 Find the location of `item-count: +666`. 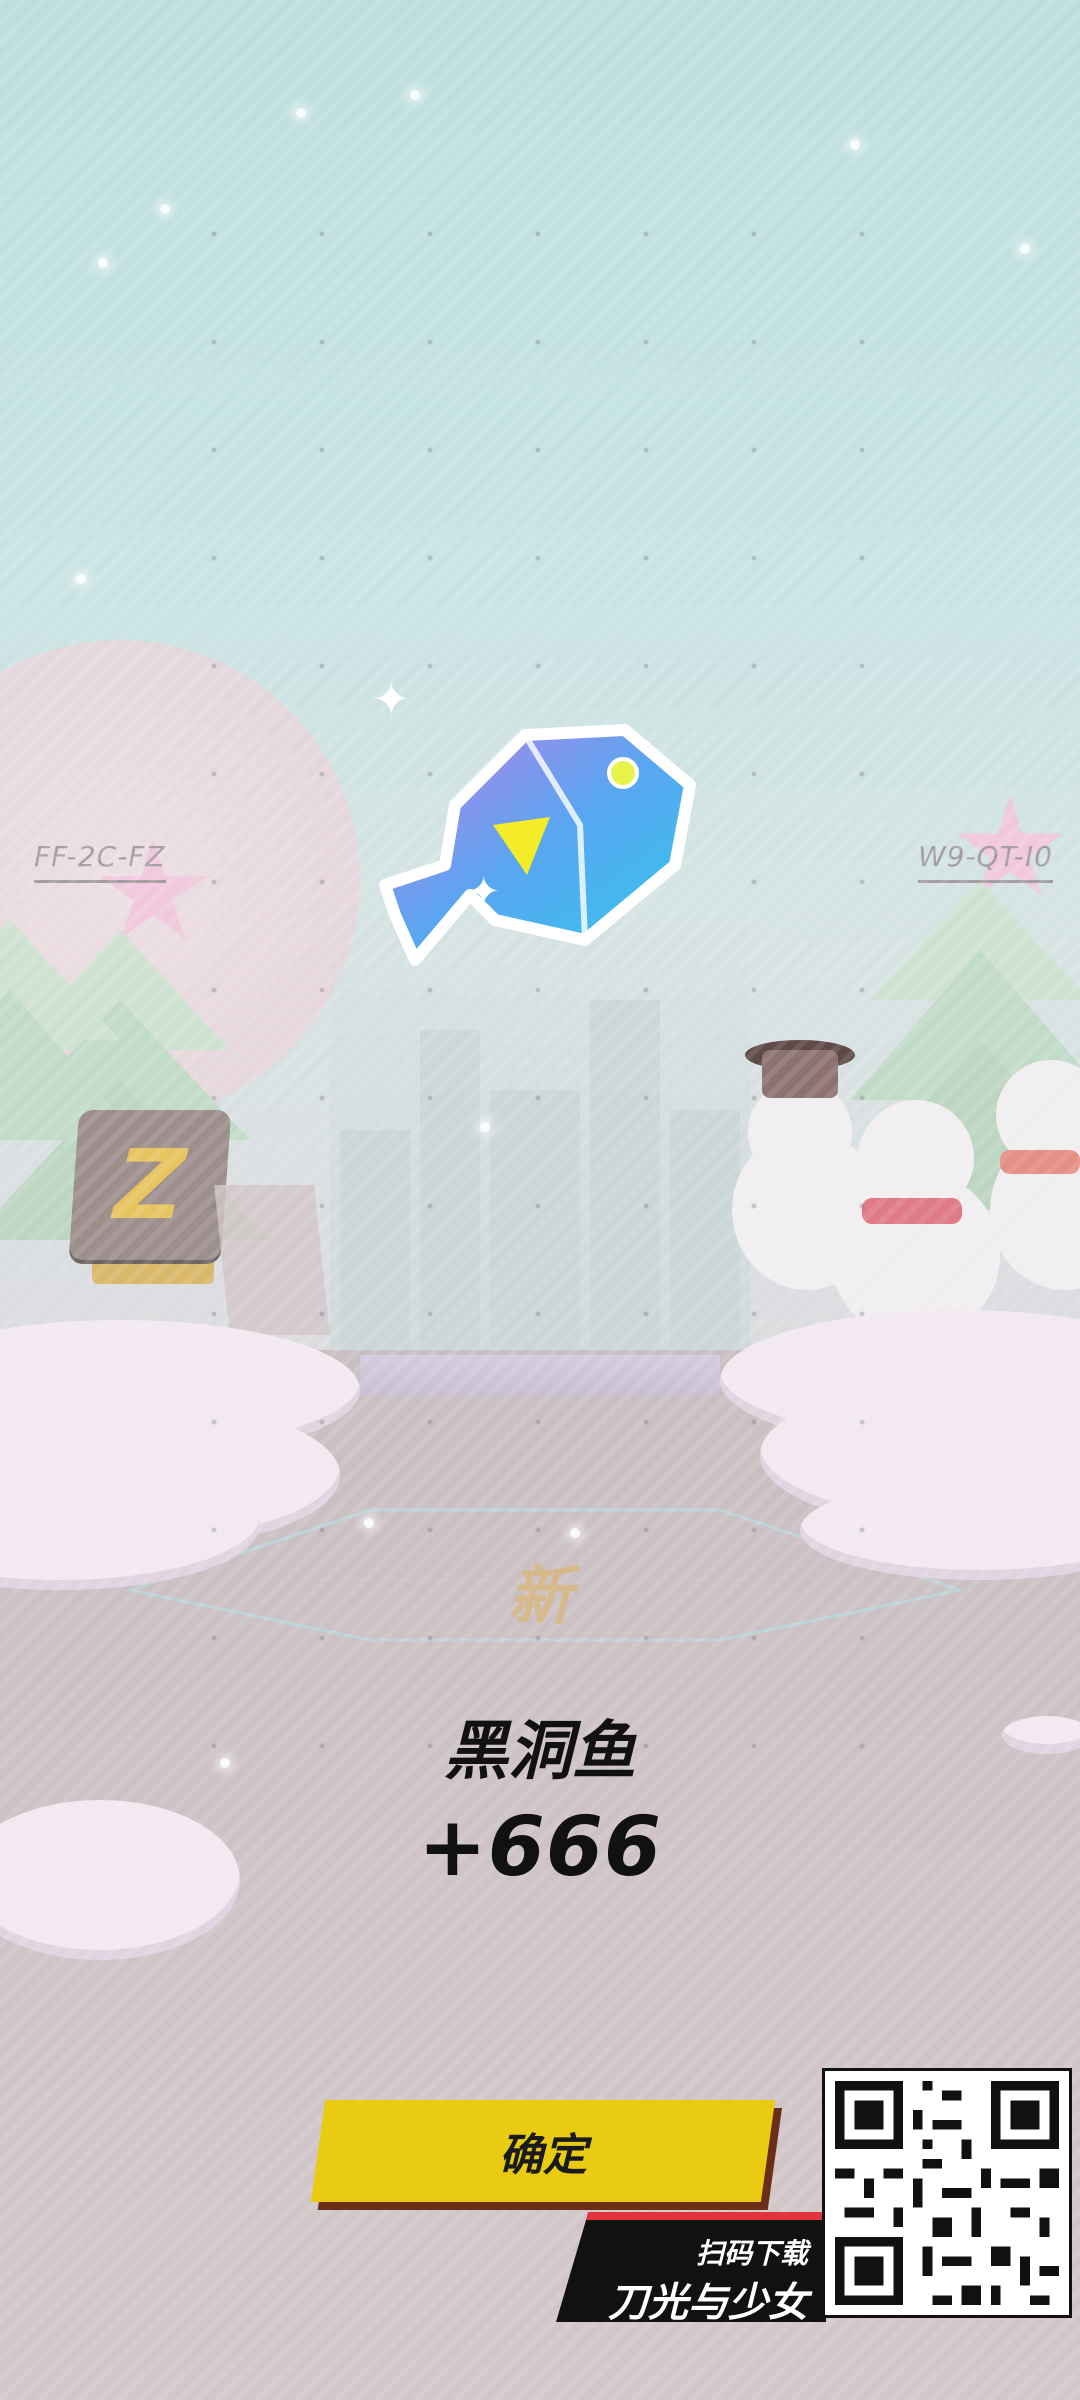

item-count: +666 is located at coordinates (540, 1847).